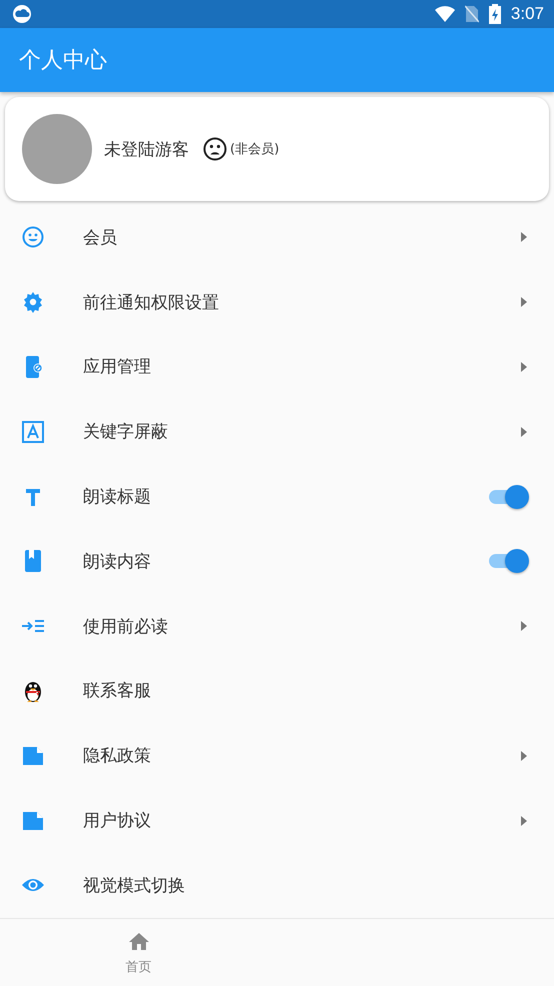 This screenshot has width=554, height=986. Describe the element at coordinates (302, 626) in the screenshot. I see `menu-item: 使用前必读` at that location.